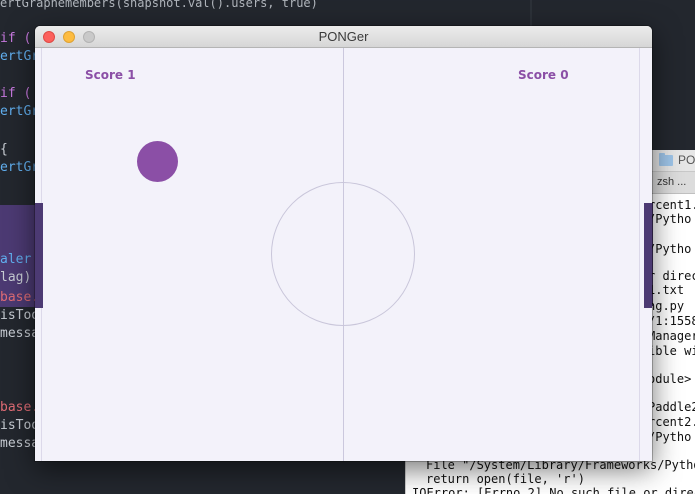 The image size is (695, 494). I want to click on terminal-line: ible wi, so click(671, 351).